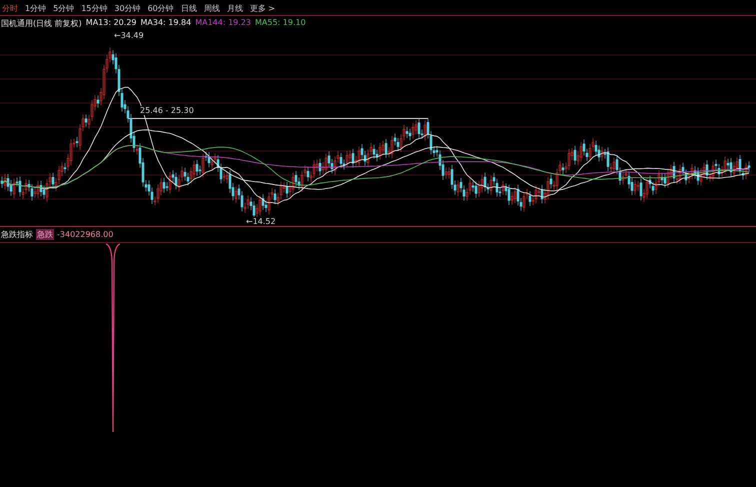 The image size is (756, 487). I want to click on moving-average-label: MA13: 20.29, so click(111, 23).